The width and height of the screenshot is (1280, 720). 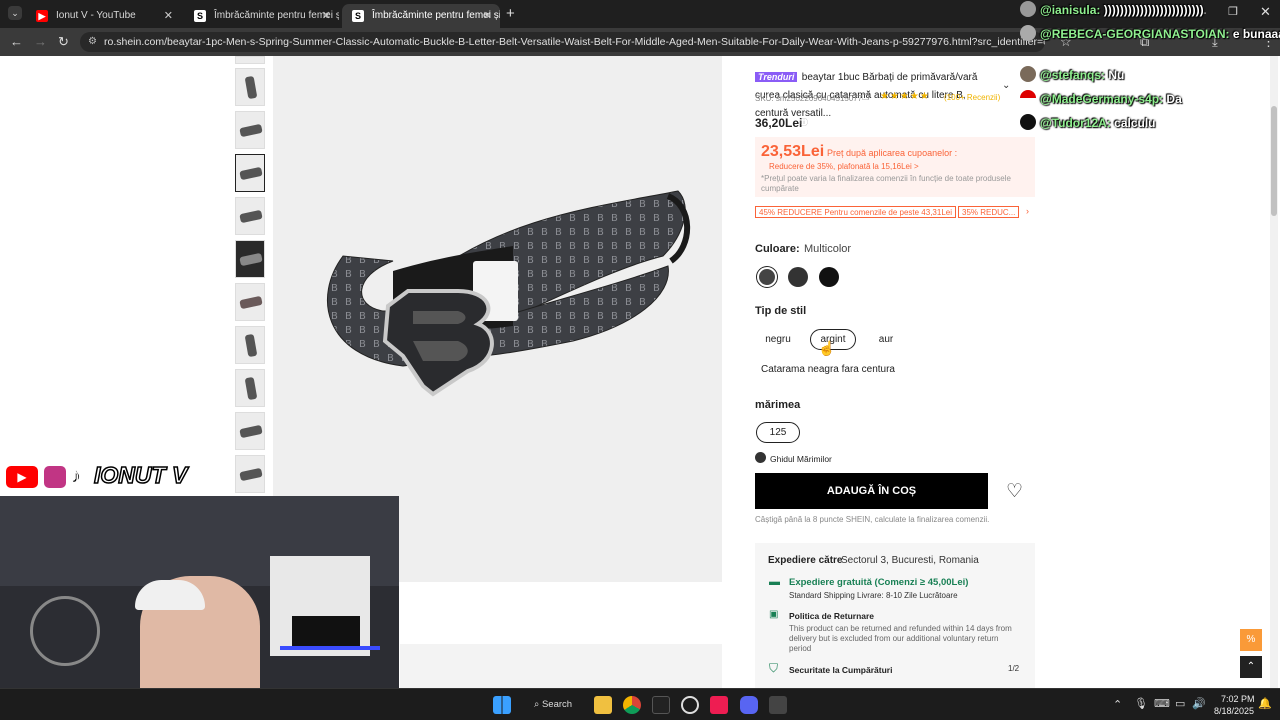 I want to click on clock-date: 8/18/2025, so click(x=1234, y=711).